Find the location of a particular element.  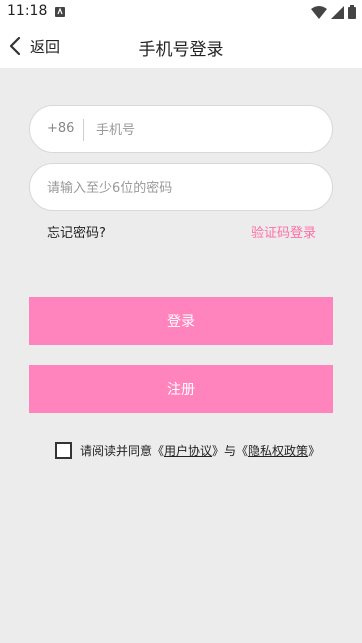

wifi-icon is located at coordinates (319, 12).